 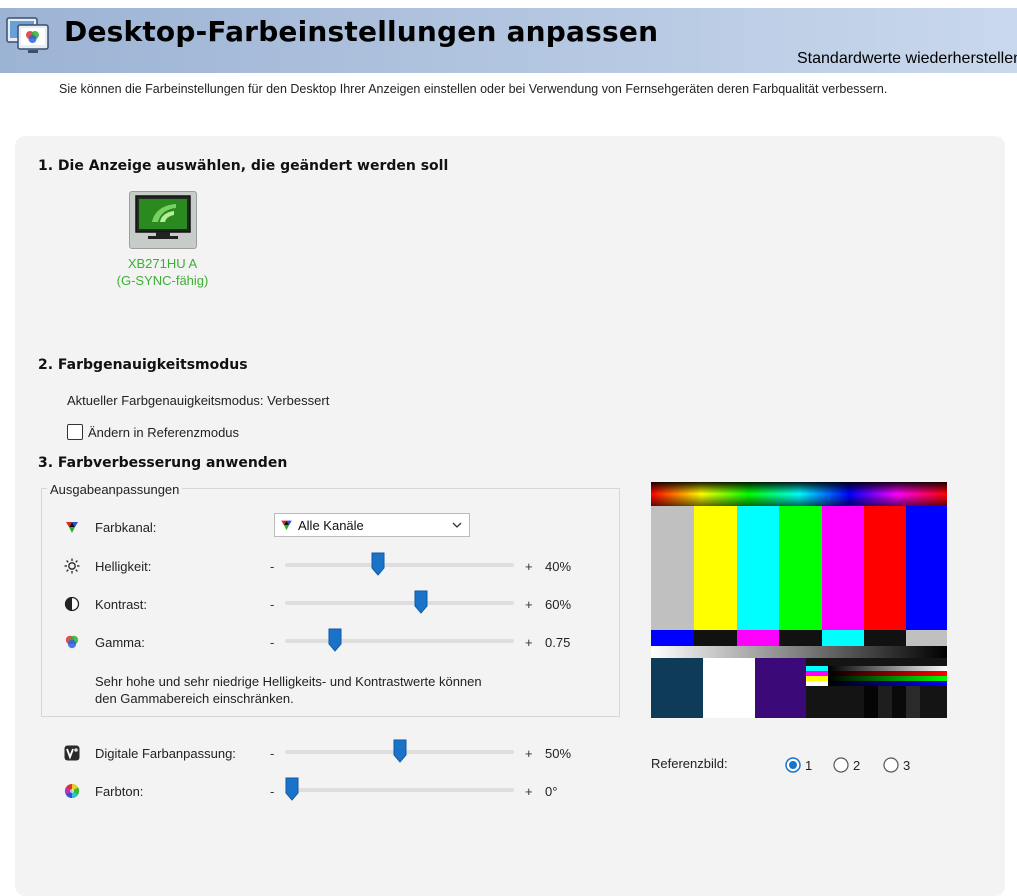 What do you see at coordinates (272, 753) in the screenshot?
I see `vibrance-minus: -` at bounding box center [272, 753].